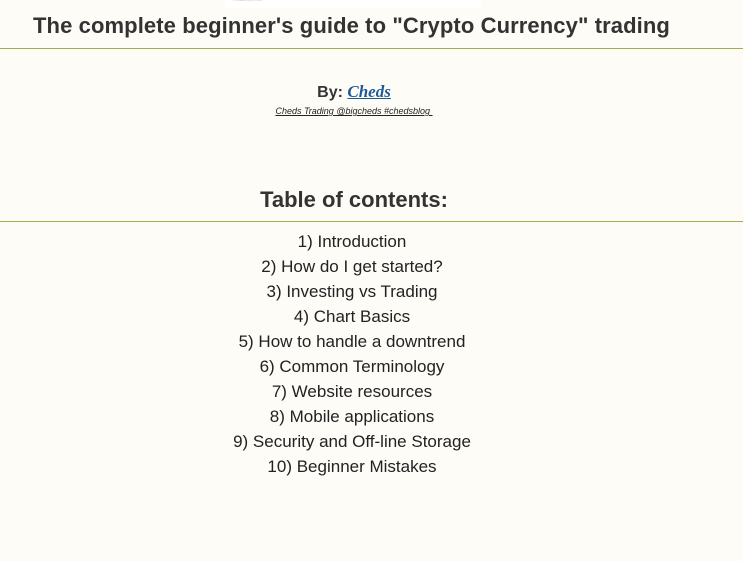 The width and height of the screenshot is (743, 561). What do you see at coordinates (352, 391) in the screenshot?
I see `toc-item-website-resources: 7) Website resources` at bounding box center [352, 391].